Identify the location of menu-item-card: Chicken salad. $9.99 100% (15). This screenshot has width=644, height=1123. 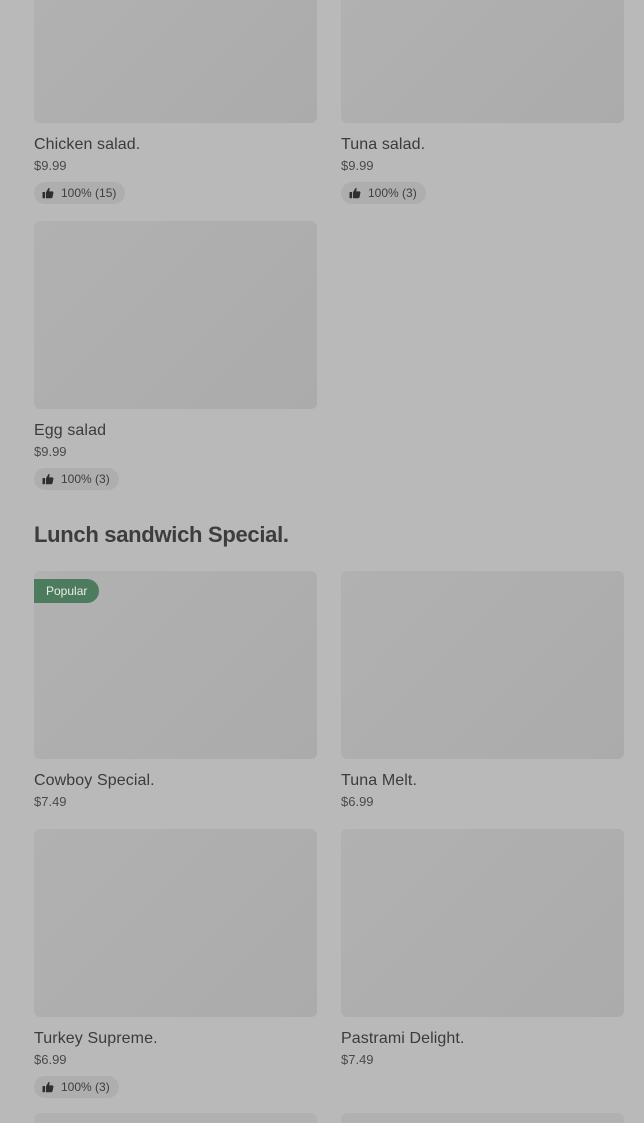
(175, 102).